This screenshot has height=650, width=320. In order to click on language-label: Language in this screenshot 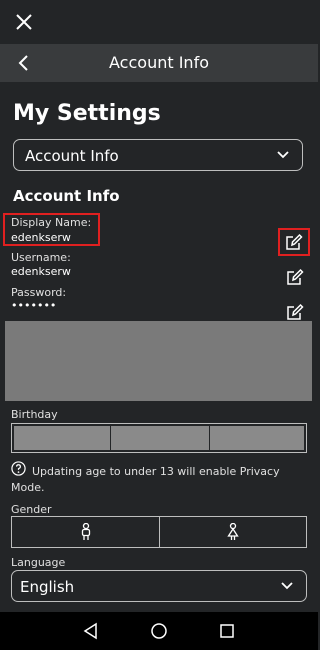, I will do `click(38, 562)`.